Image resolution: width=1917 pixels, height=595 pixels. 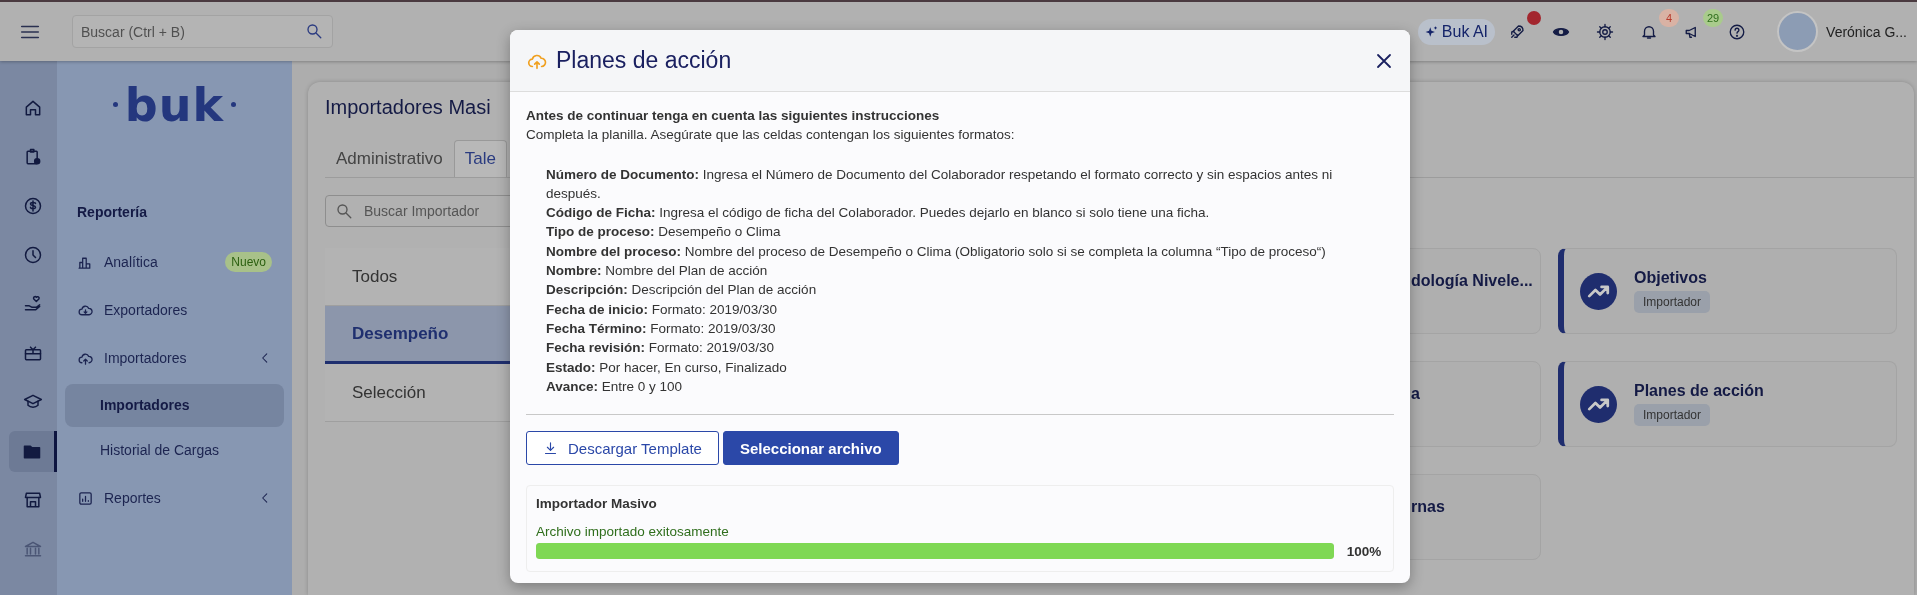 I want to click on progress-reading: 100%, so click(x=1364, y=551).